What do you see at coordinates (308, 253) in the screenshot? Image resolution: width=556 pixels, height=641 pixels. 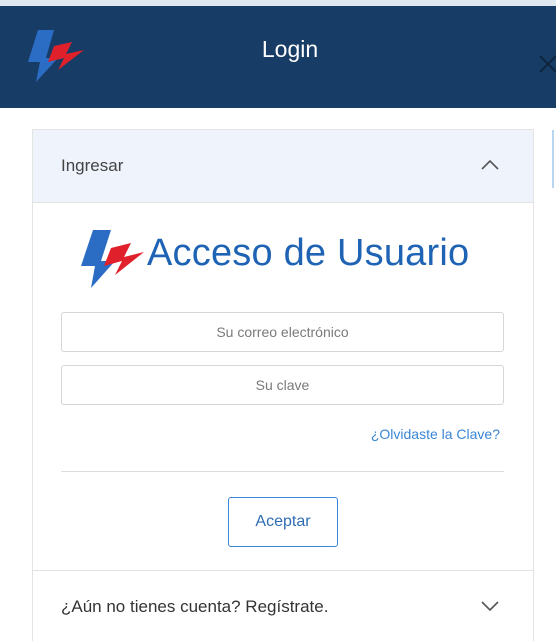 I see `login-heading: Acceso de Usuario` at bounding box center [308, 253].